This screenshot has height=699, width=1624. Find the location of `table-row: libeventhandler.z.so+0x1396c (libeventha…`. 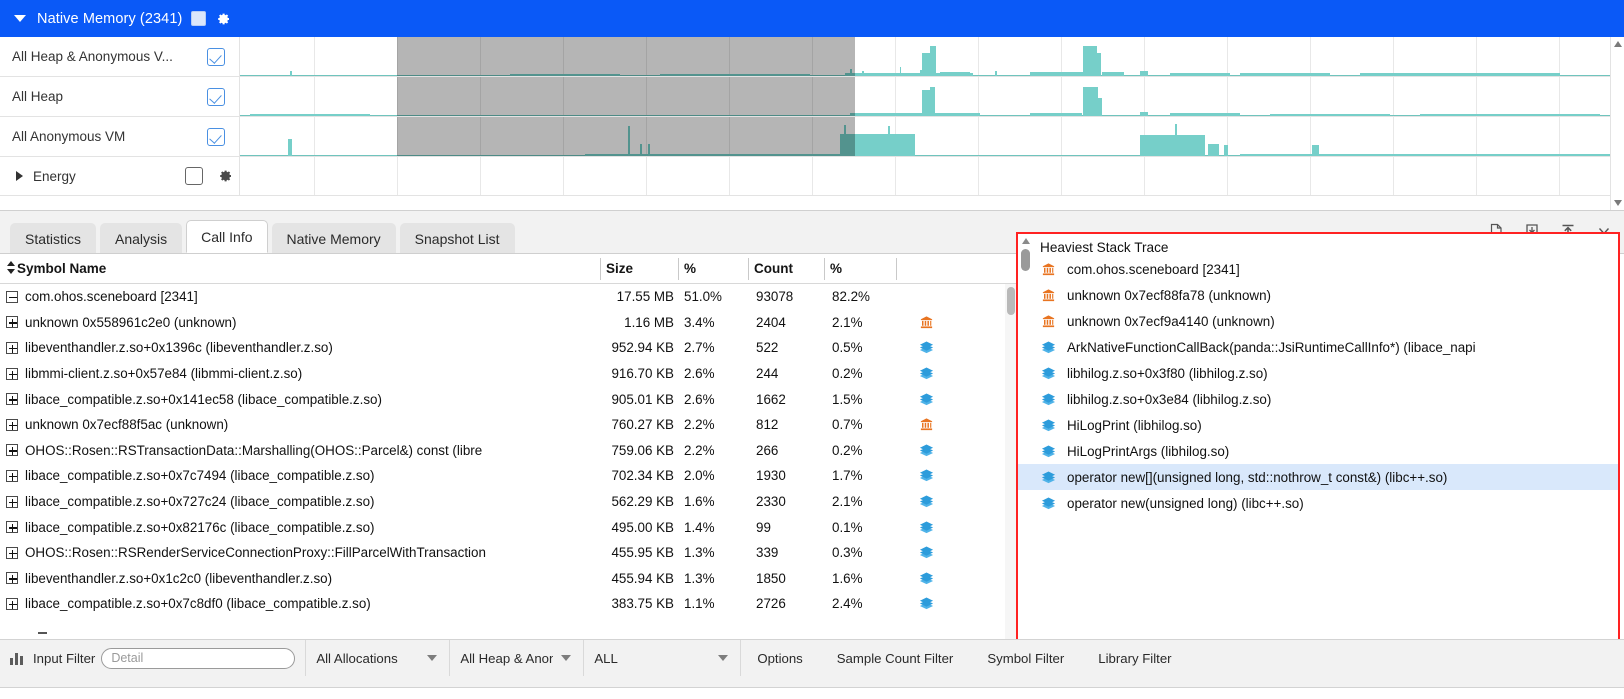

table-row: libeventhandler.z.so+0x1396c (libeventha… is located at coordinates (508, 348).